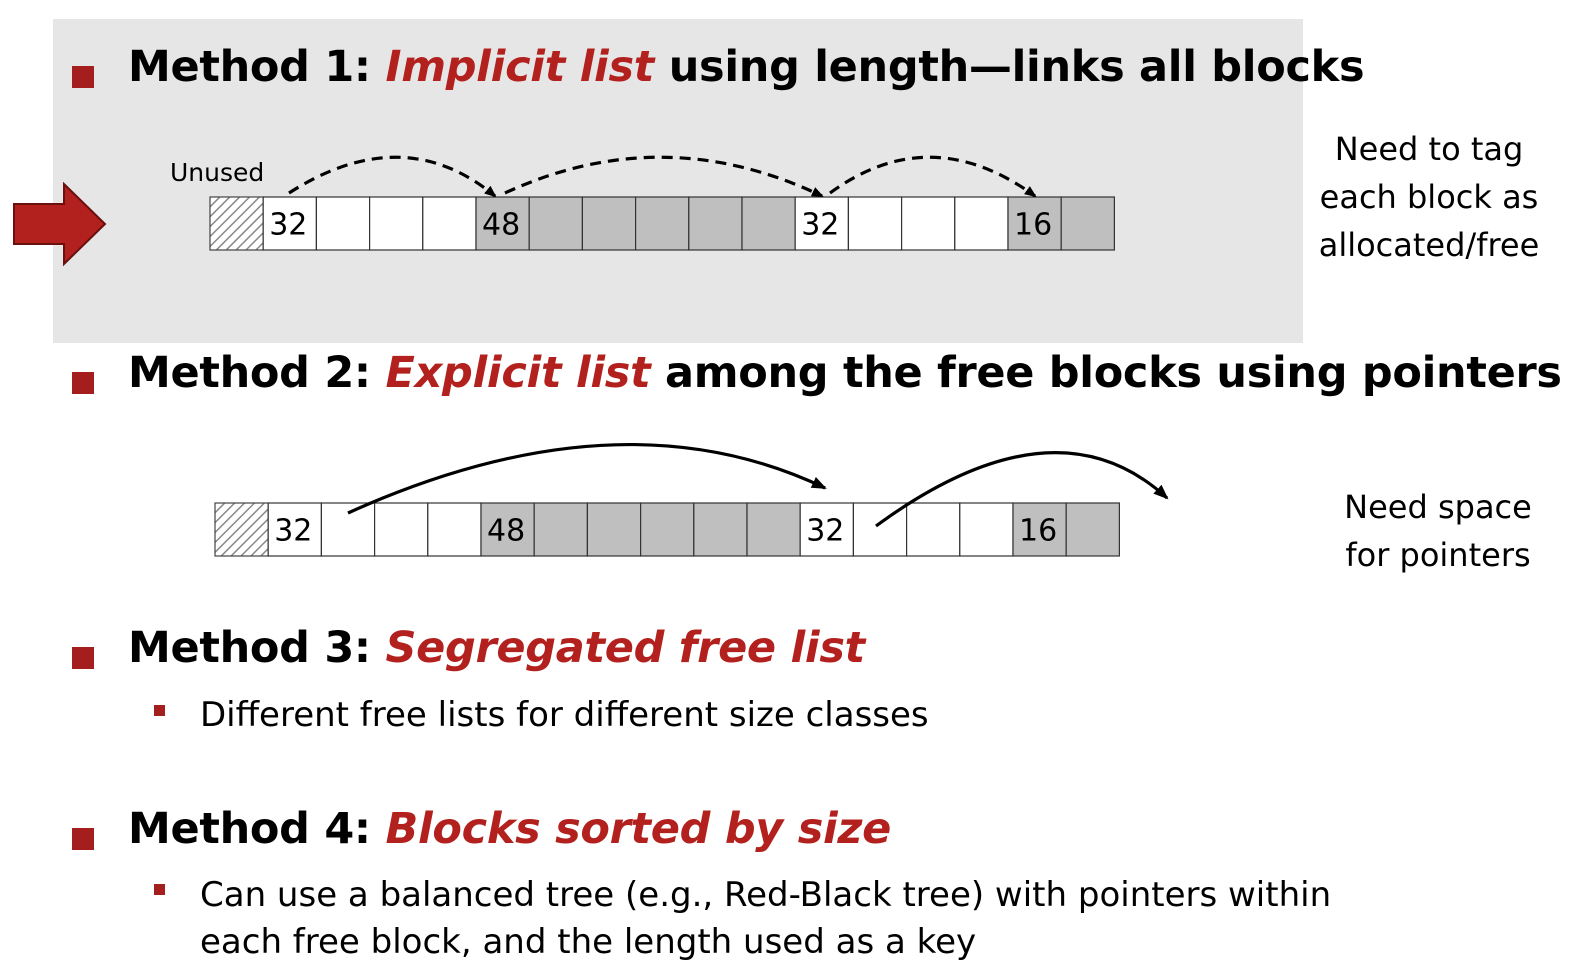  I want to click on explicit-list-diagram: 32 48 32 16, so click(691, 499).